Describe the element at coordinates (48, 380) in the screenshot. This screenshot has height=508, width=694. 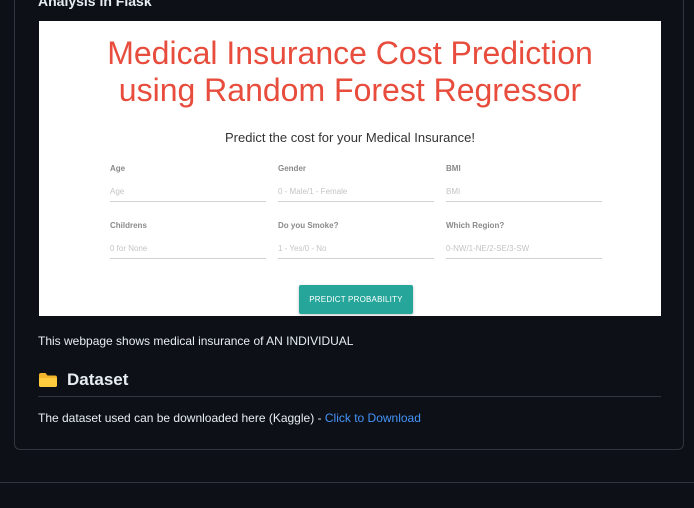
I see `folder-icon` at that location.